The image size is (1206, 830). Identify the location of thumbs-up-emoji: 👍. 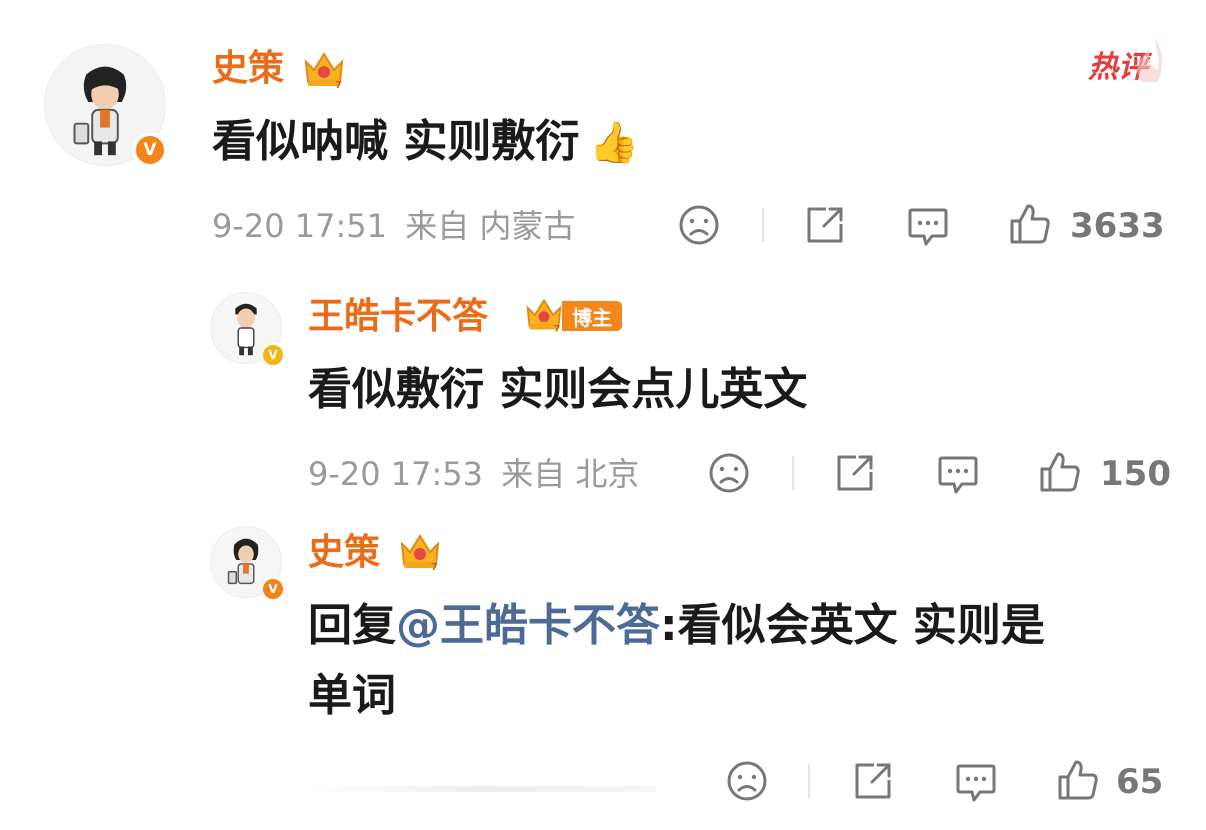
(614, 143).